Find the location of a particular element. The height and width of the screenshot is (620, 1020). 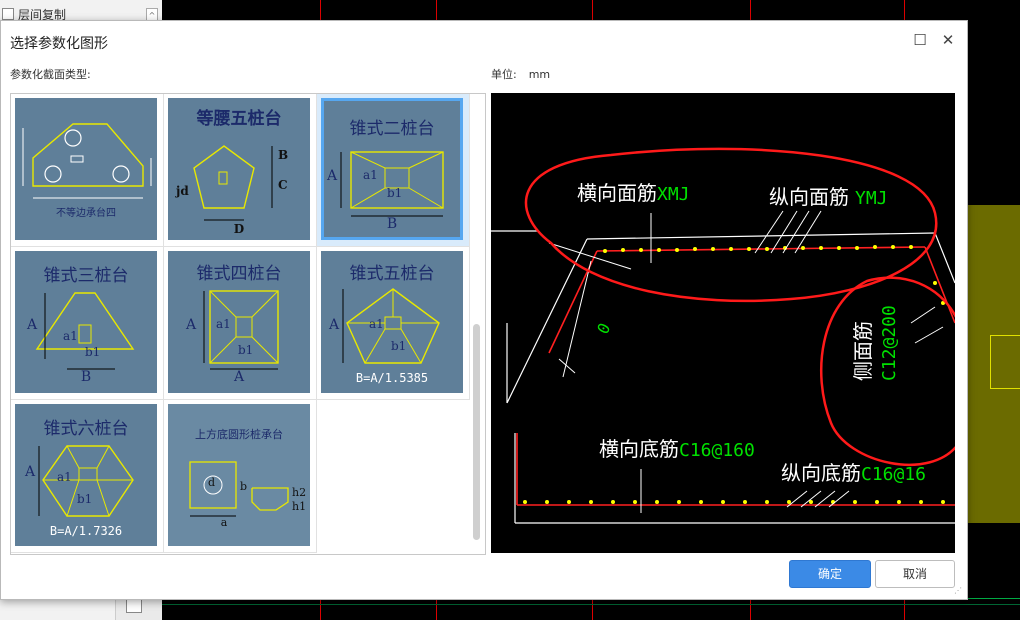

shape-item-selected: 锥式二桩台 A a1 b1 B is located at coordinates (393, 170).